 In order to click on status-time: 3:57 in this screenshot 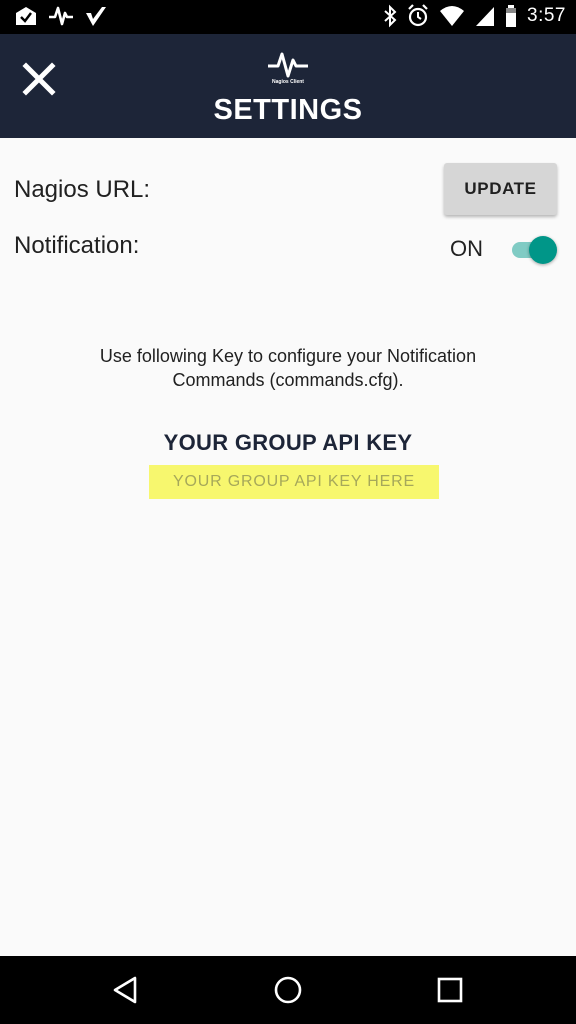, I will do `click(546, 15)`.